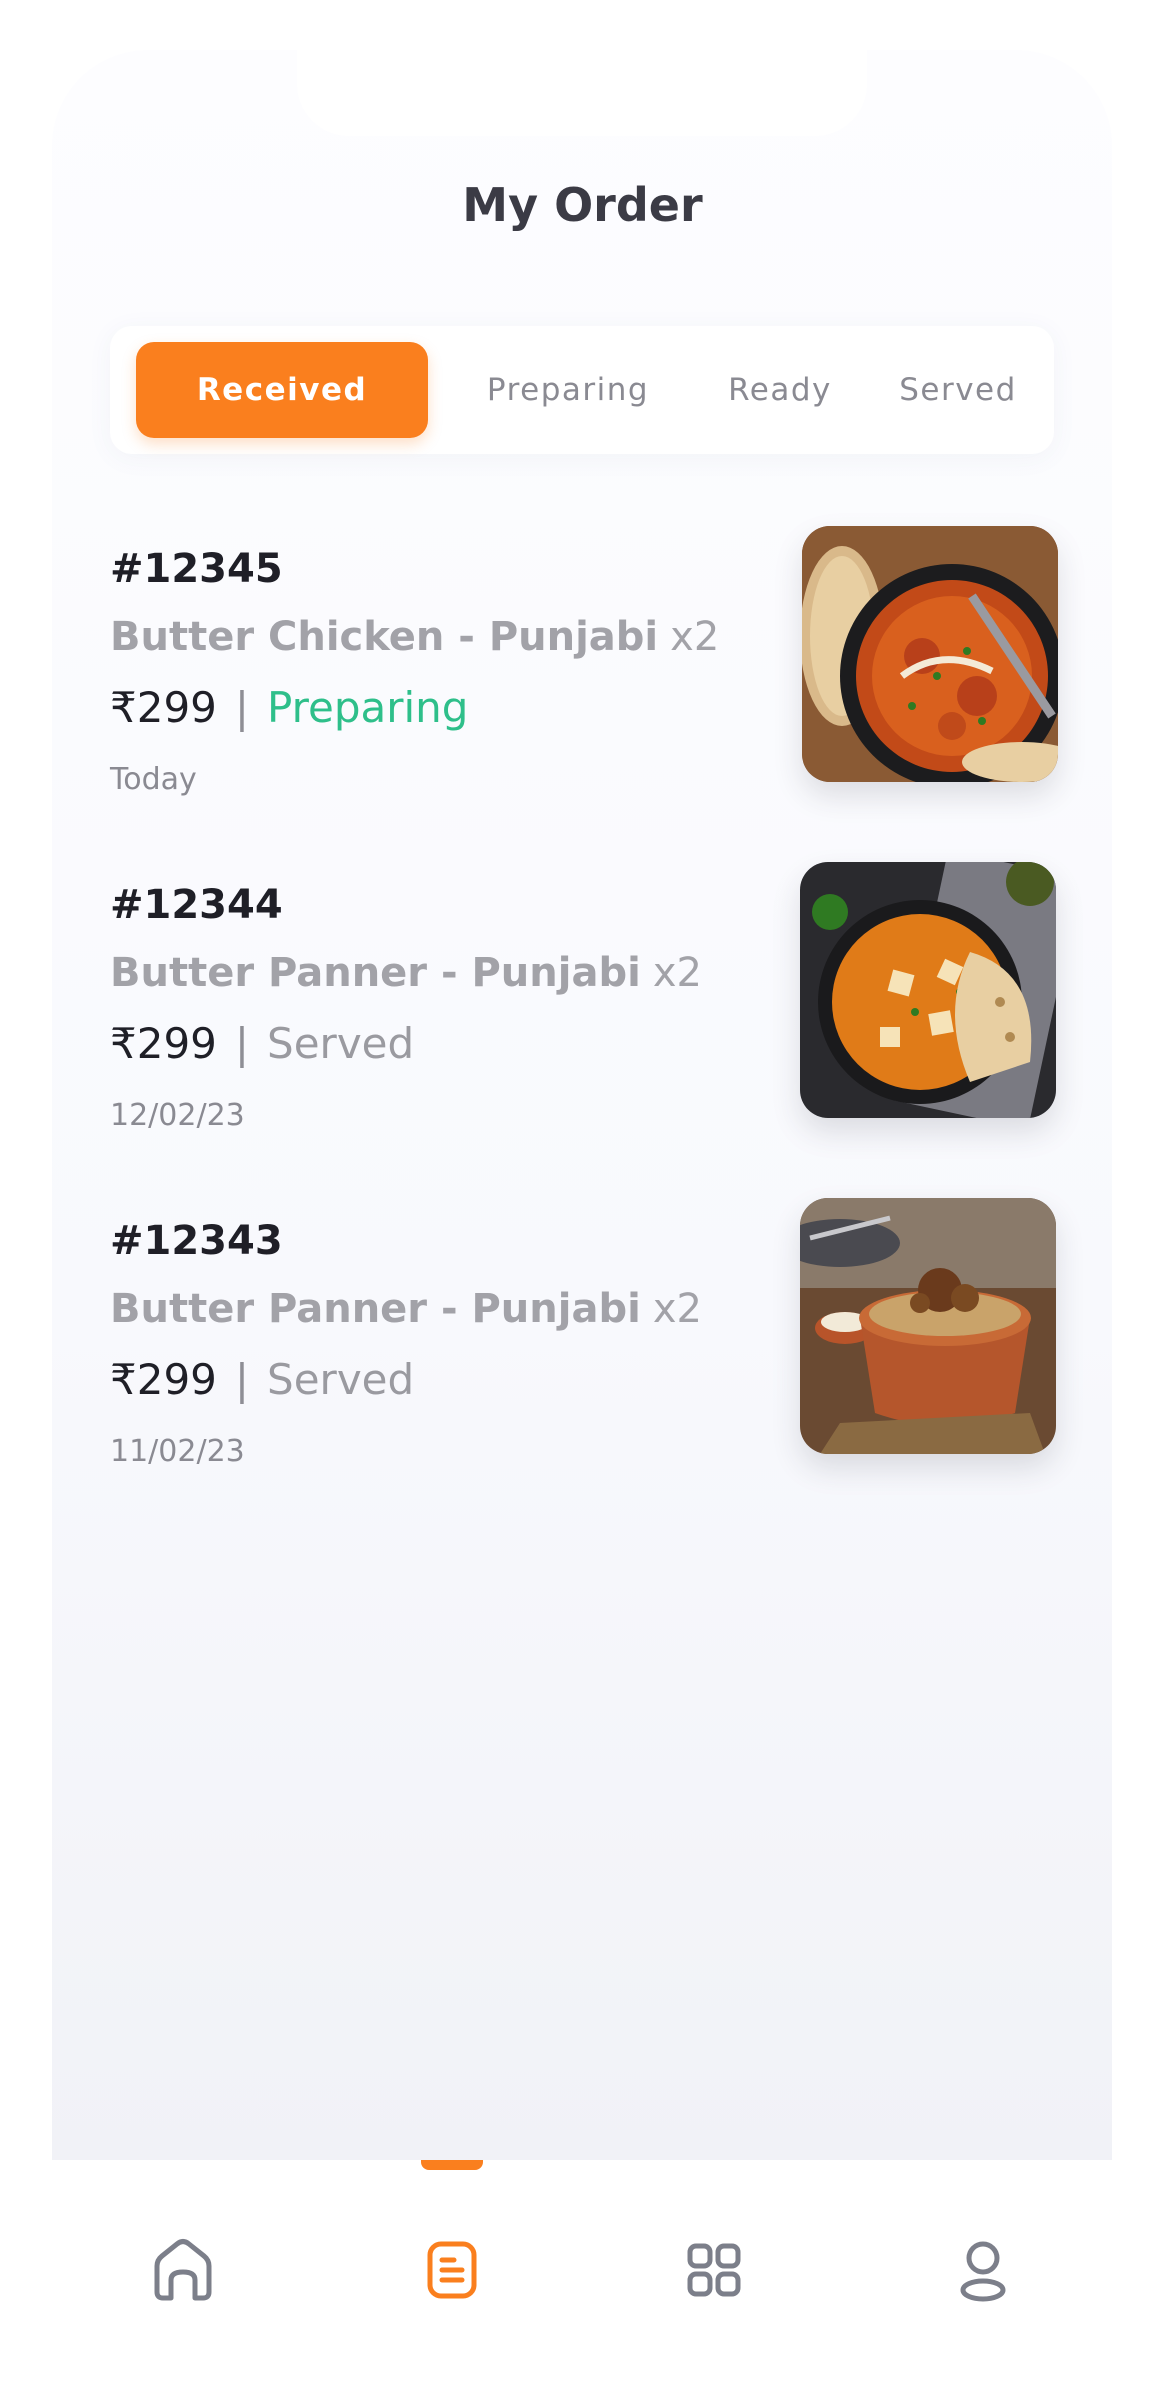 This screenshot has width=1165, height=2400. What do you see at coordinates (368, 707) in the screenshot?
I see `order-status: Preparing` at bounding box center [368, 707].